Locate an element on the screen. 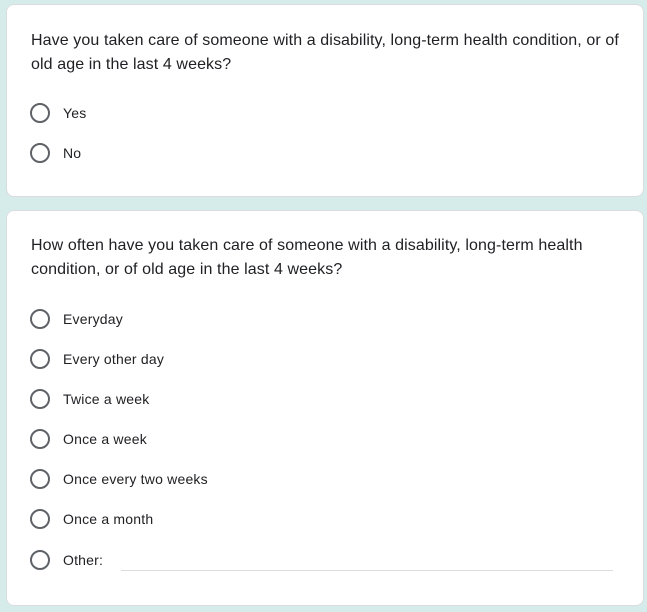  other-input-underline is located at coordinates (367, 570).